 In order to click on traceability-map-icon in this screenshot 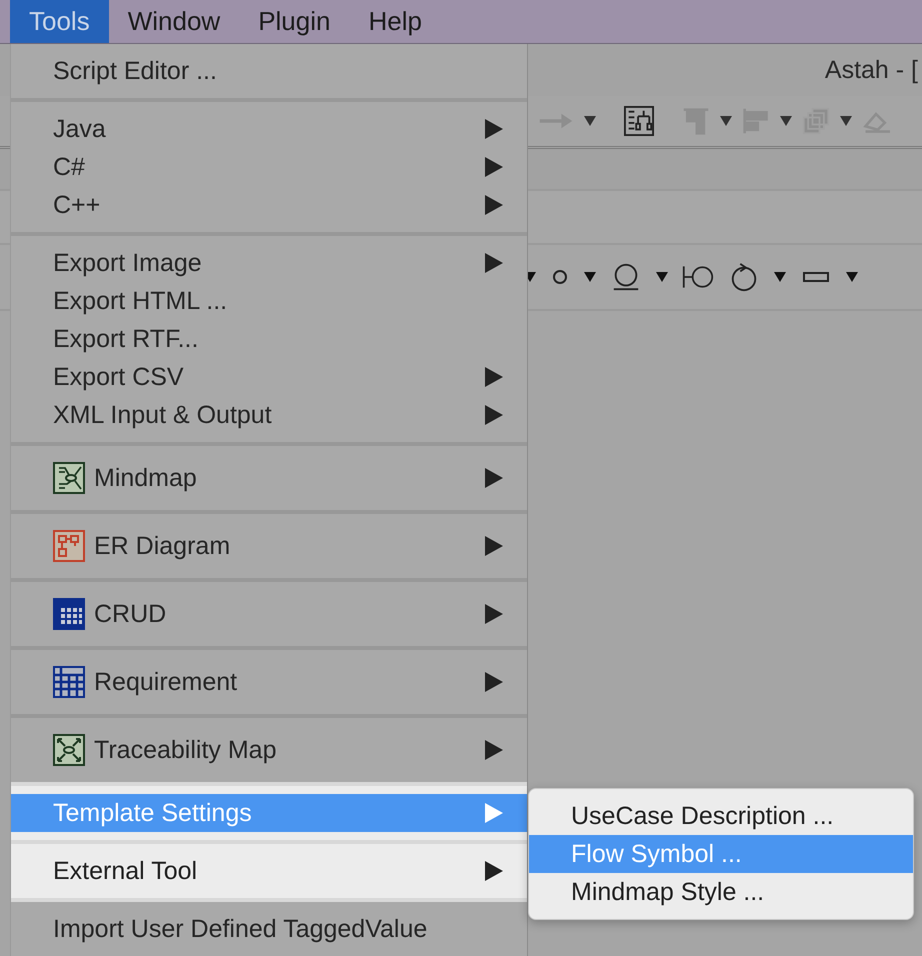, I will do `click(69, 750)`.